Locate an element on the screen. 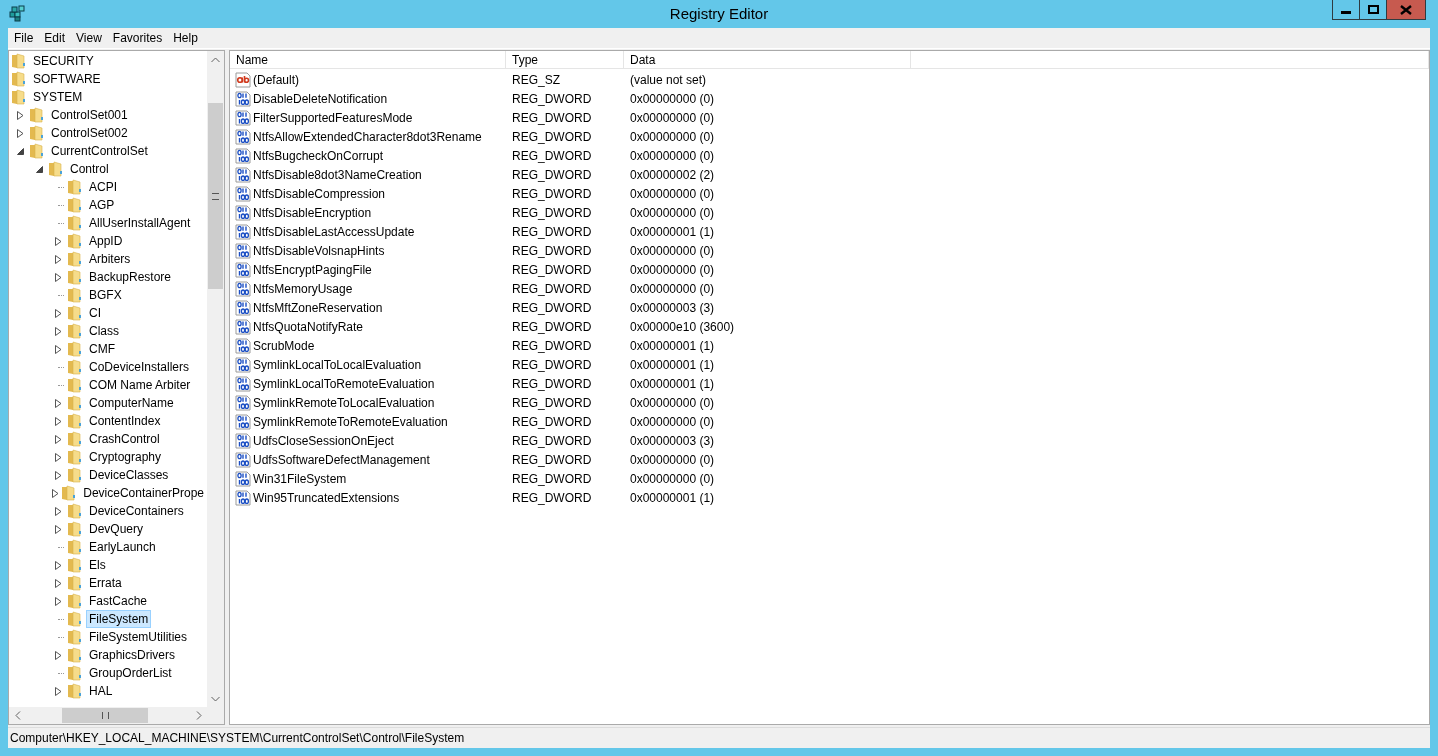  tree-item: FastCache is located at coordinates (118, 601).